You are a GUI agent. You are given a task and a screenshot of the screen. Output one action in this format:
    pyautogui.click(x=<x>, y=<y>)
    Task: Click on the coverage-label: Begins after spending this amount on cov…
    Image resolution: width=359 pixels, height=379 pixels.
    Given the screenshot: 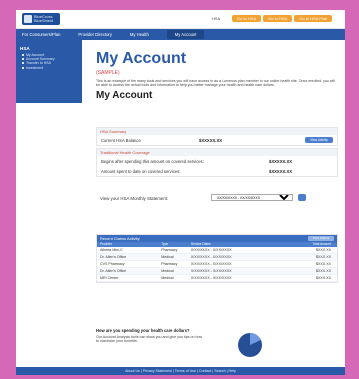 What is the action you would take?
    pyautogui.click(x=152, y=161)
    